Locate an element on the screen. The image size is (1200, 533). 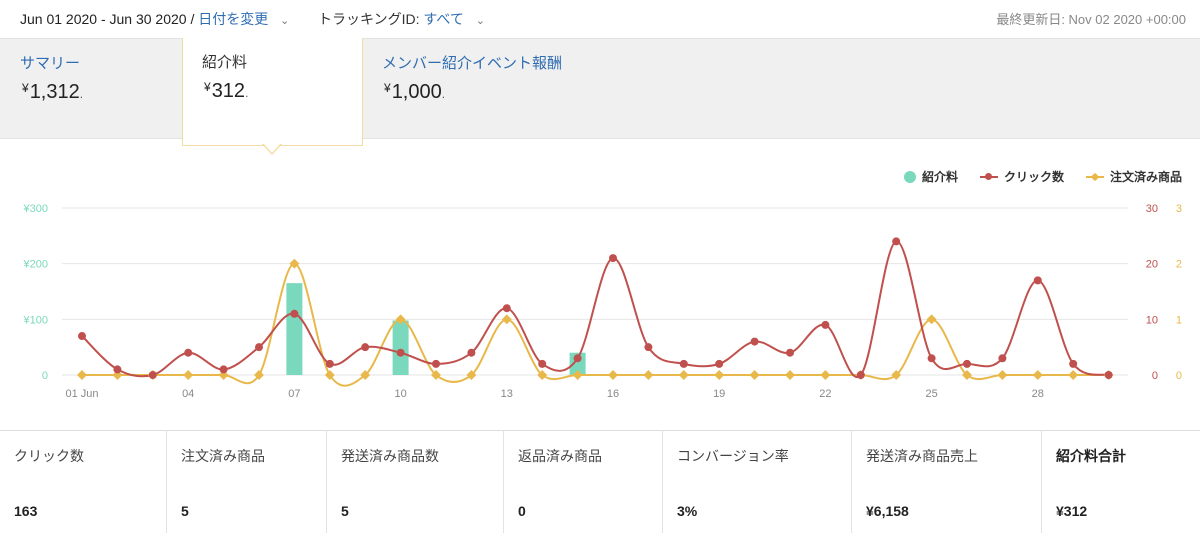
stat-shipped-items: 発送済み商品数 5 is located at coordinates (415, 482).